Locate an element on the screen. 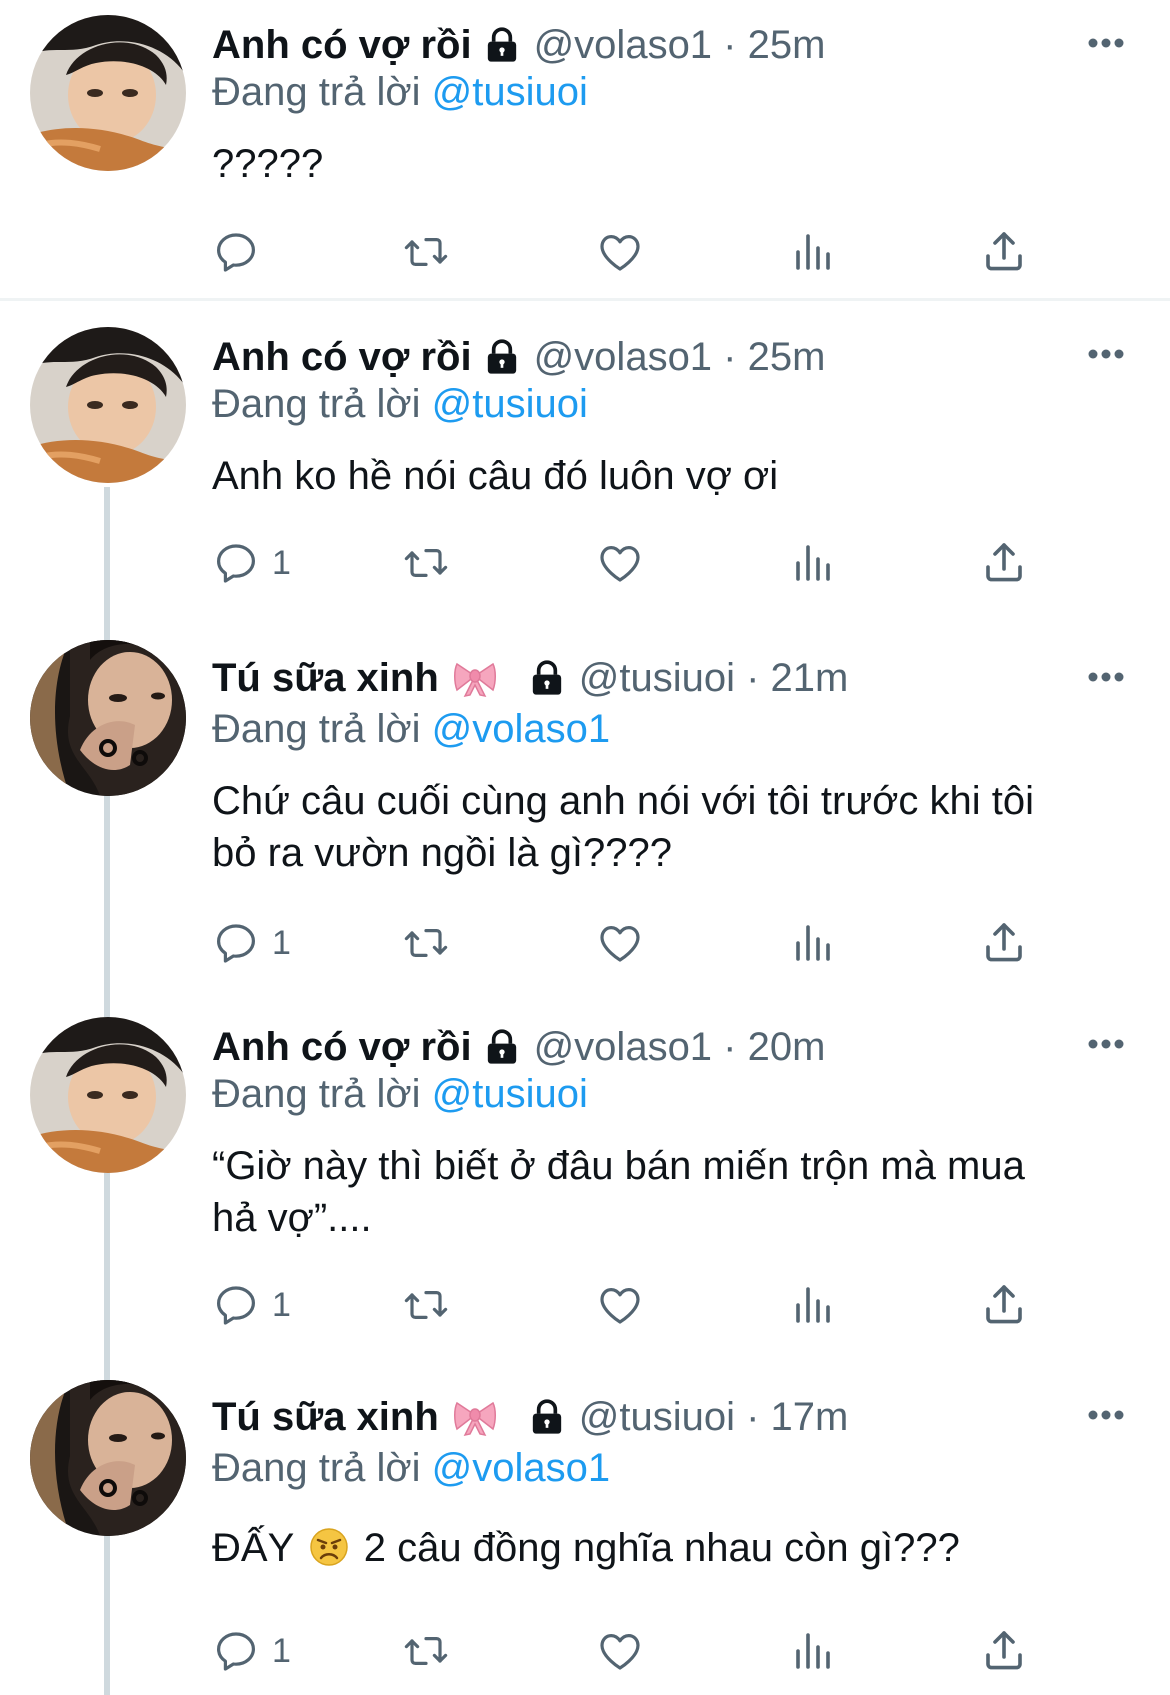 The height and width of the screenshot is (1695, 1170). tweet-divider is located at coordinates (585, 299).